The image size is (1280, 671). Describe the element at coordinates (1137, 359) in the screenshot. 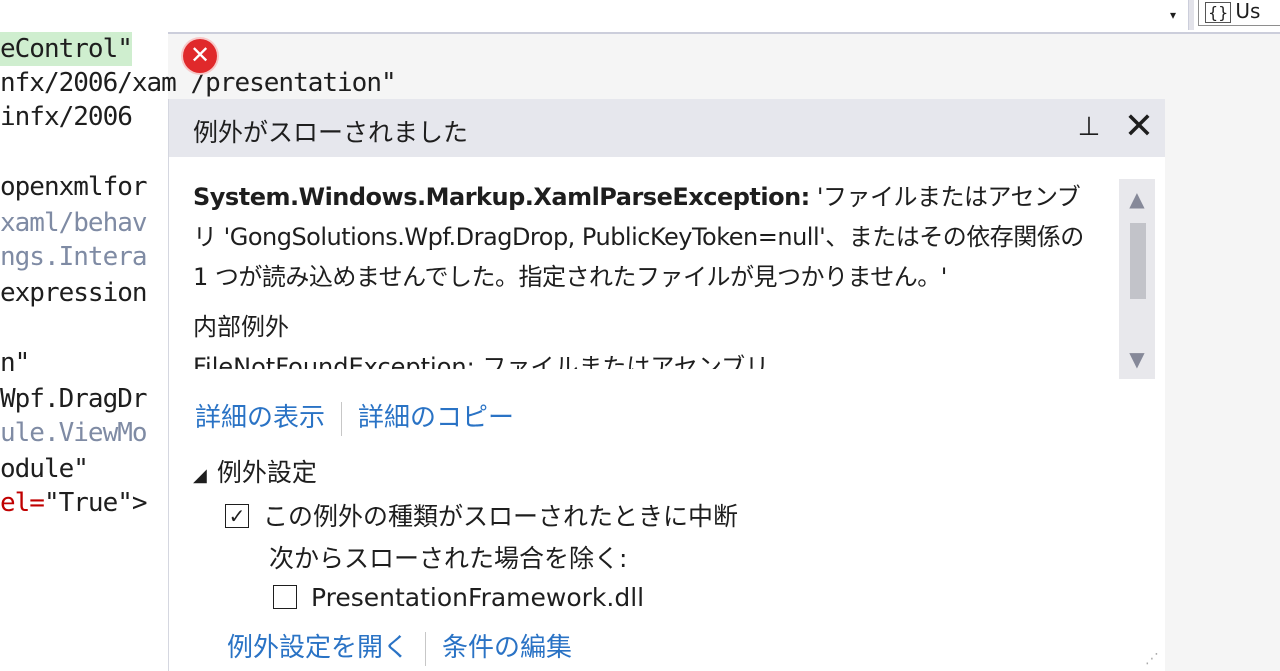

I see `scroll-down-icon: ▼` at that location.